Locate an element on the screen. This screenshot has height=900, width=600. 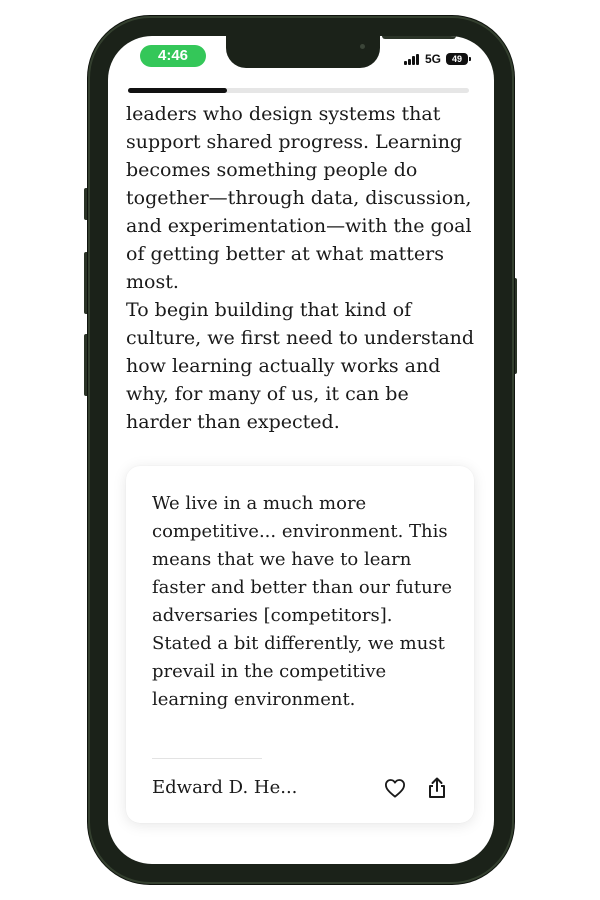
share-button is located at coordinates (437, 788).